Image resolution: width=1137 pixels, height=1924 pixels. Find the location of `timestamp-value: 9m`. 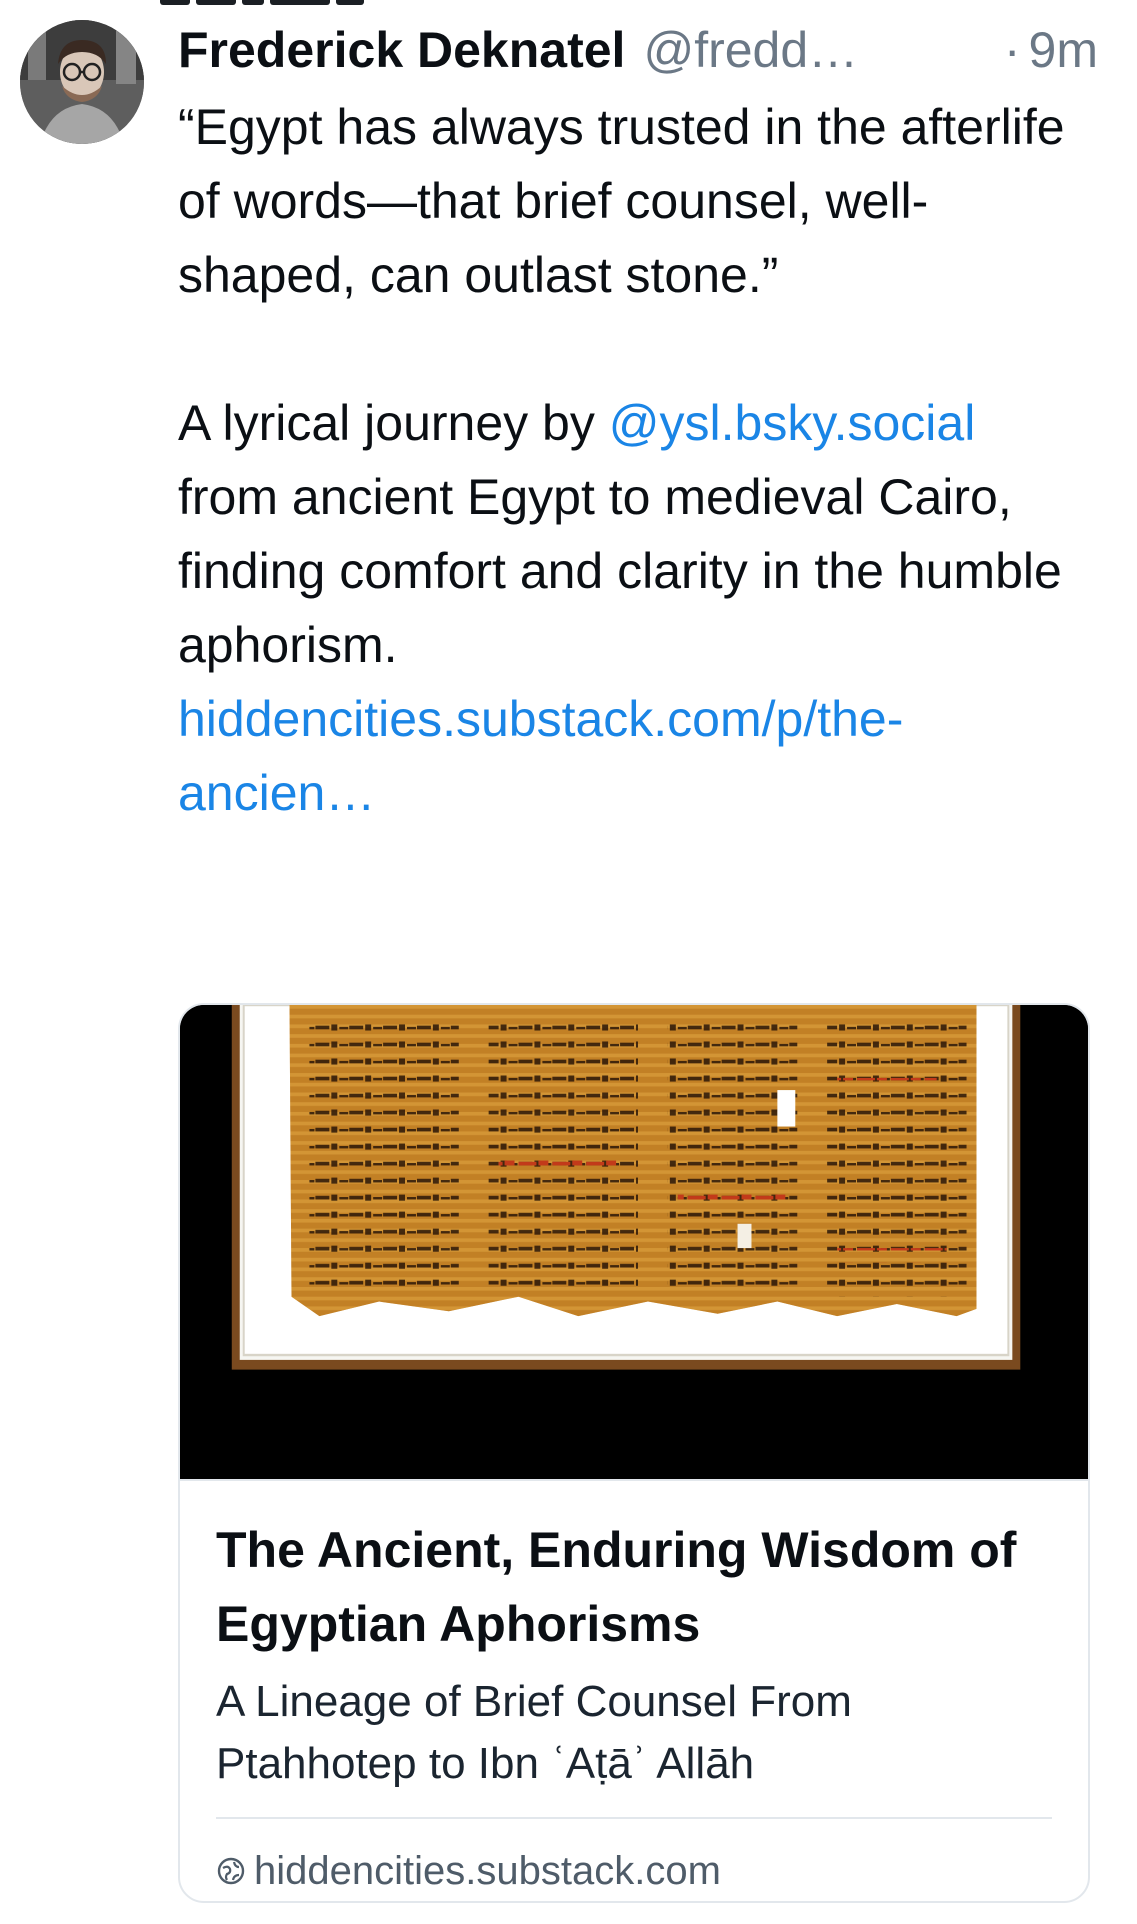

timestamp-value: 9m is located at coordinates (1063, 50).